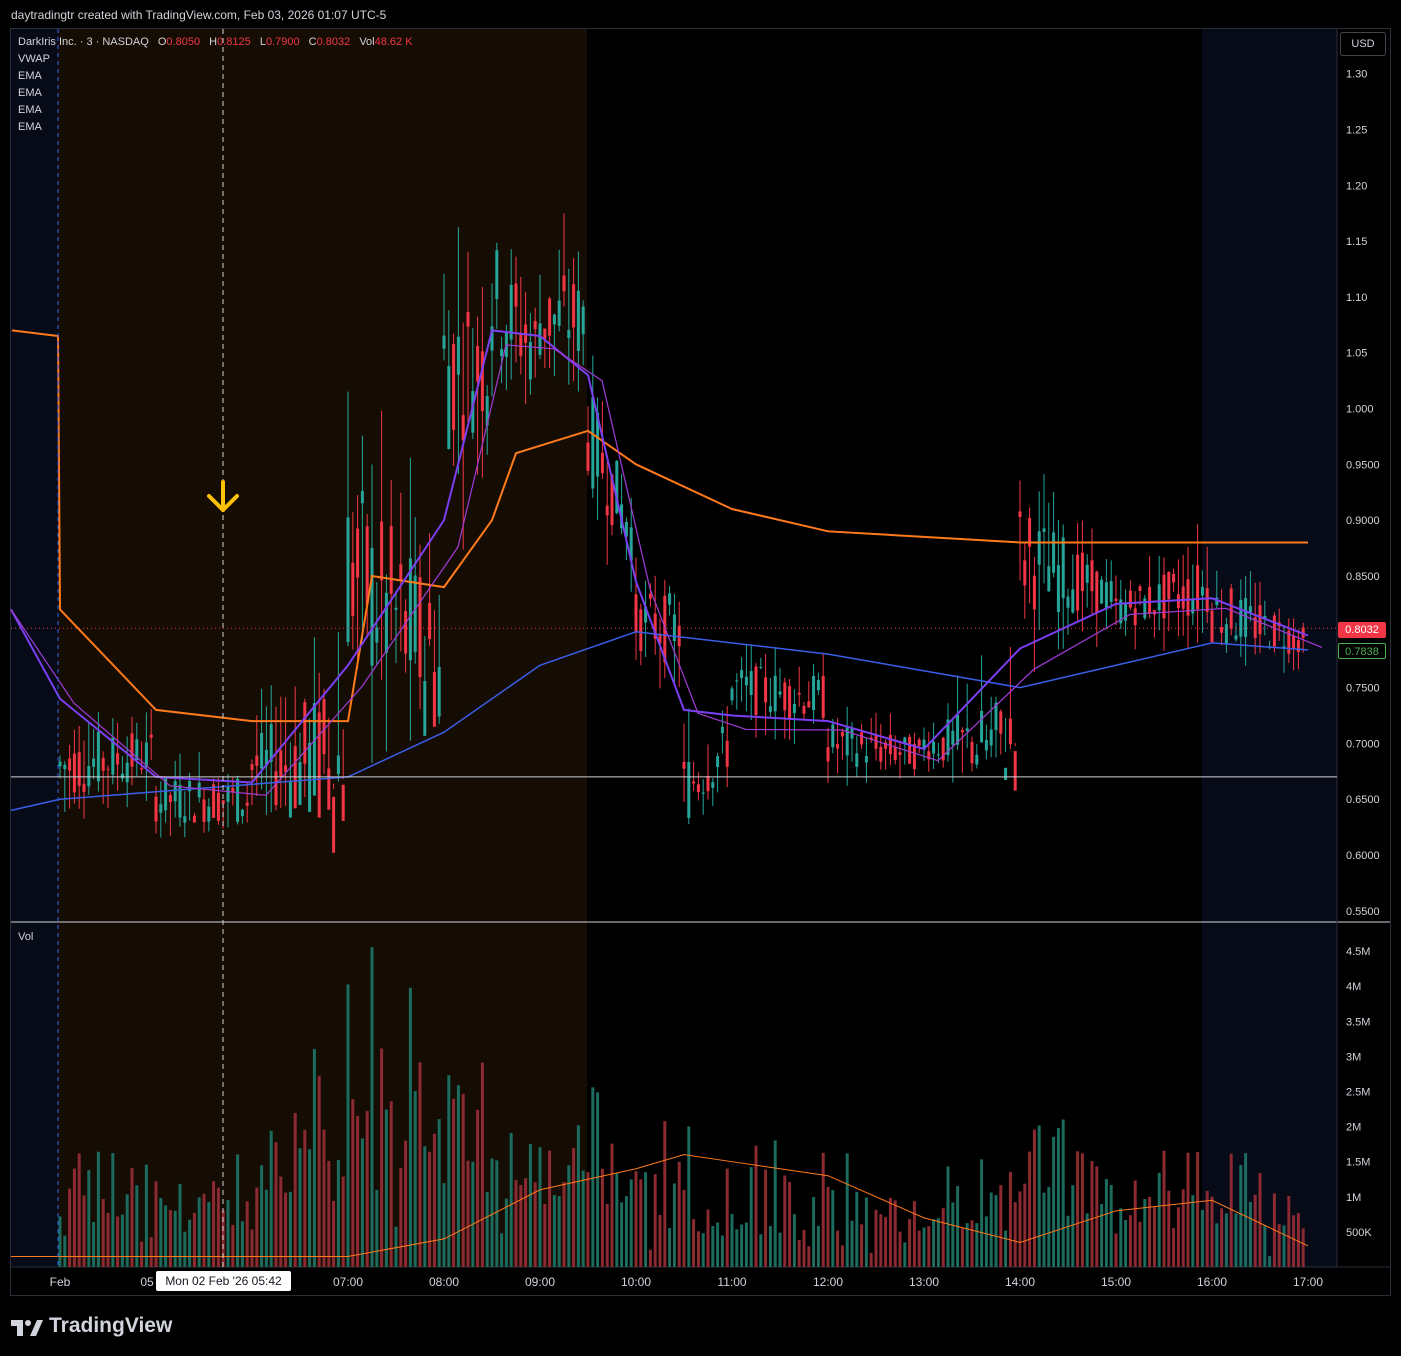 The height and width of the screenshot is (1356, 1401). Describe the element at coordinates (312, 42) in the screenshot. I see `close-label: C` at that location.